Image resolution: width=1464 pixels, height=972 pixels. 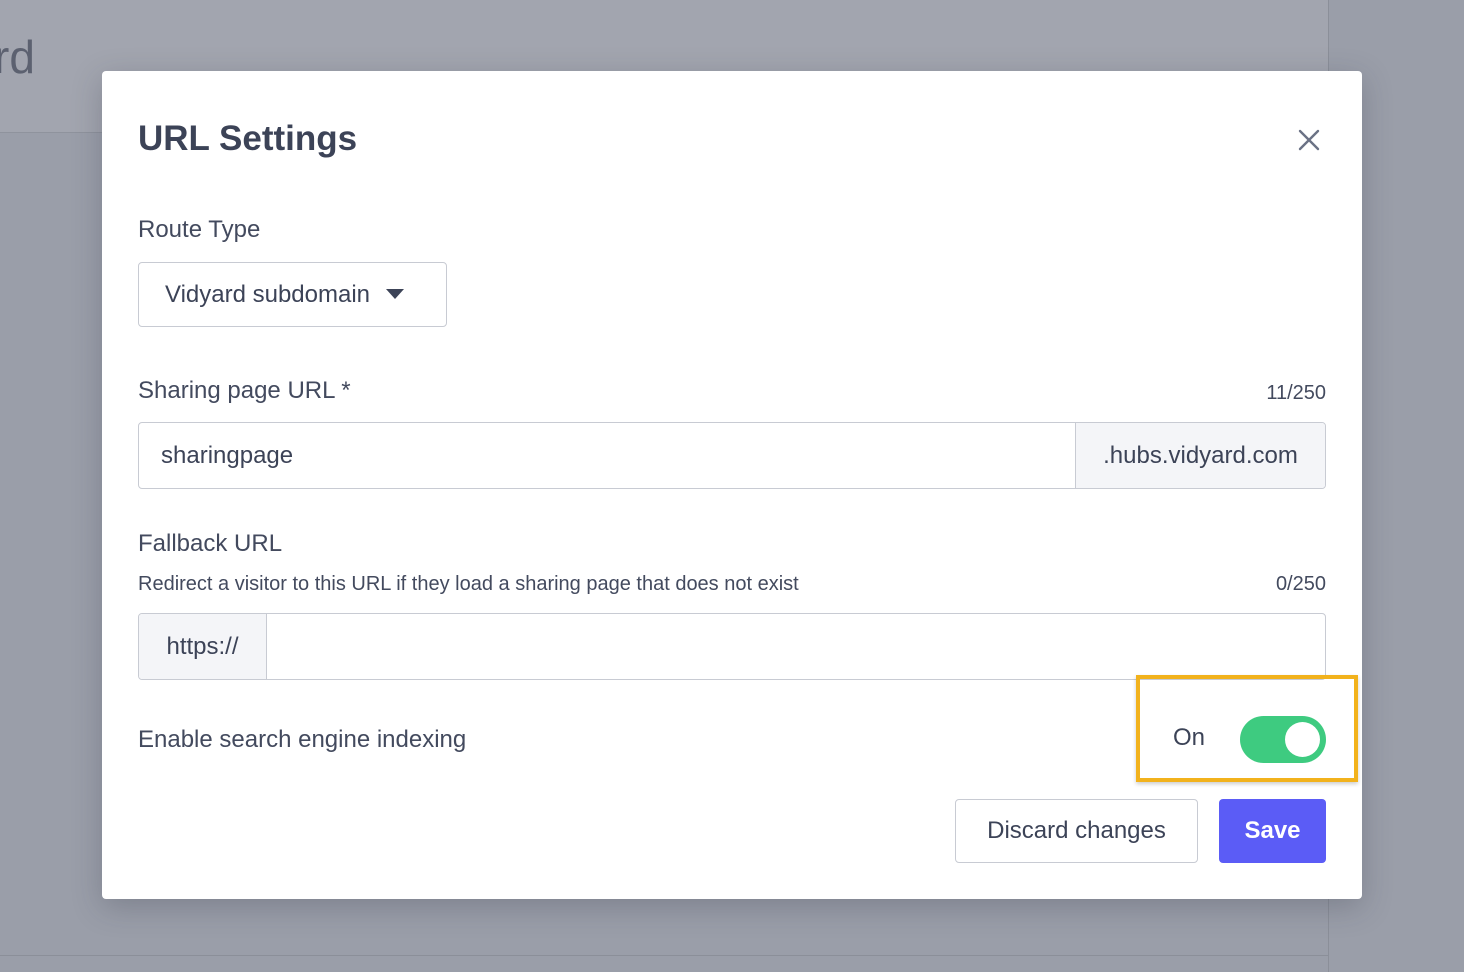 What do you see at coordinates (210, 543) in the screenshot?
I see `fallback-url-label: Fallback URL` at bounding box center [210, 543].